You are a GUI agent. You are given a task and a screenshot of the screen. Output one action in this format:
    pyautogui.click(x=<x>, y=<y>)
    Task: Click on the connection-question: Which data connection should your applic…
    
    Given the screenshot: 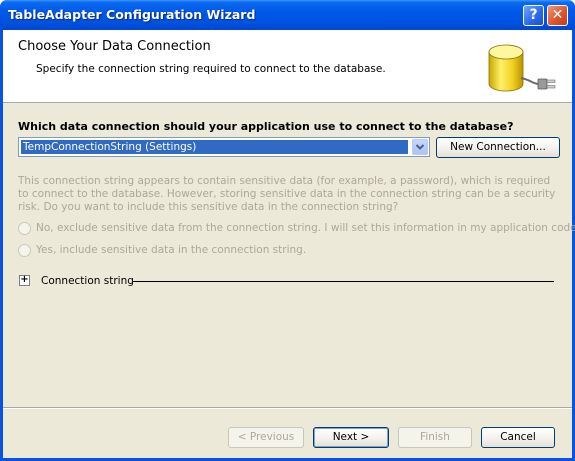 What is the action you would take?
    pyautogui.click(x=266, y=126)
    